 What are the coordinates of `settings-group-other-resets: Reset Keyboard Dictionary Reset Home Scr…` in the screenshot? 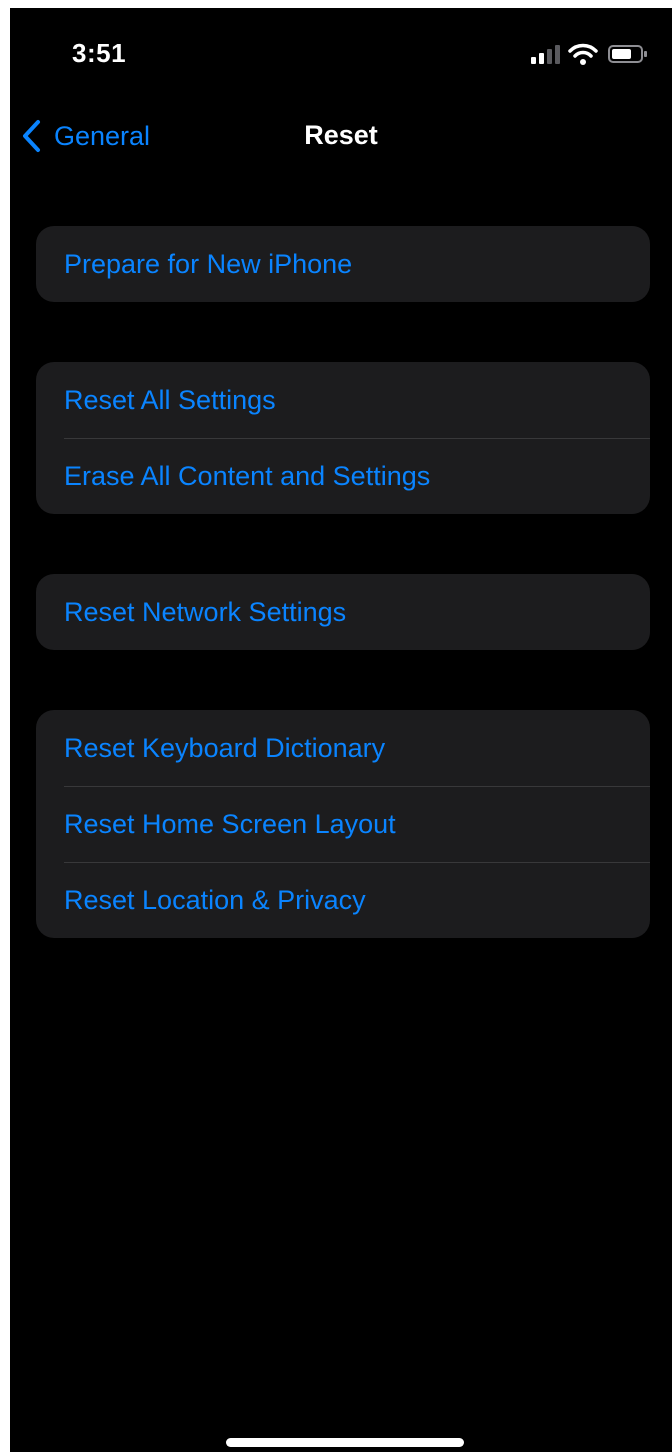 It's located at (343, 824).